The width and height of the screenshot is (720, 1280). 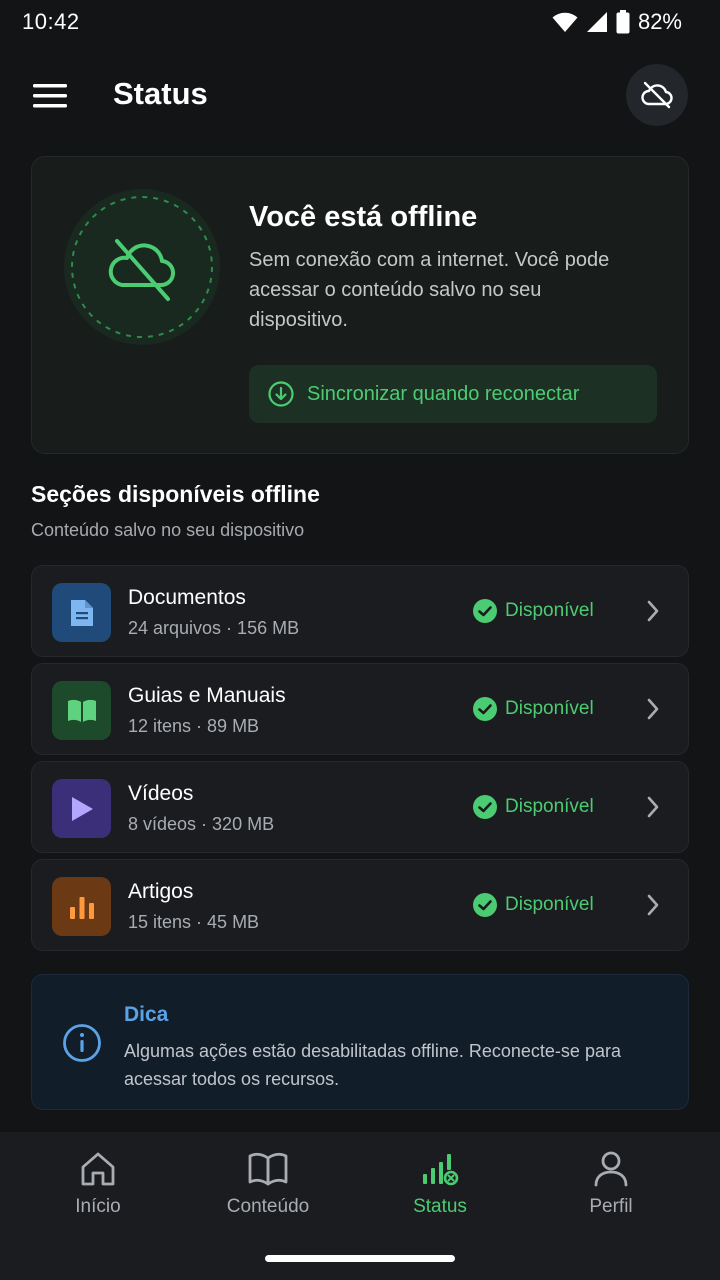 I want to click on signal-icon, so click(x=596, y=22).